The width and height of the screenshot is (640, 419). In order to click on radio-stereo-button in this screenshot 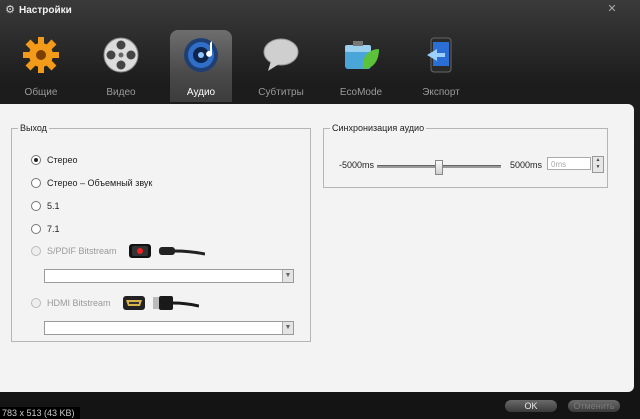, I will do `click(36, 160)`.